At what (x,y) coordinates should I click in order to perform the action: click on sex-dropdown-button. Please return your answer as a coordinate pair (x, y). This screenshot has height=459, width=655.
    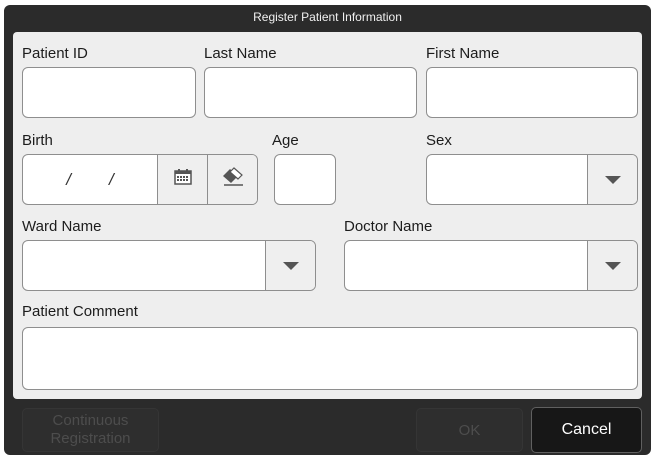
    Looking at the image, I should click on (612, 179).